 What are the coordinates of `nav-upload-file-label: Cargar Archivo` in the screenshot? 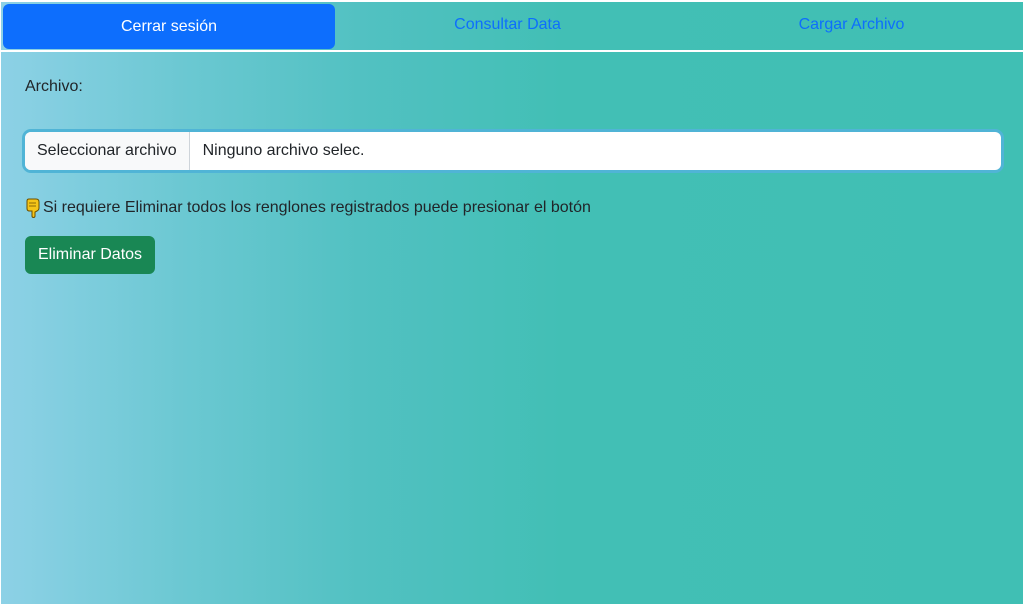 It's located at (851, 24).